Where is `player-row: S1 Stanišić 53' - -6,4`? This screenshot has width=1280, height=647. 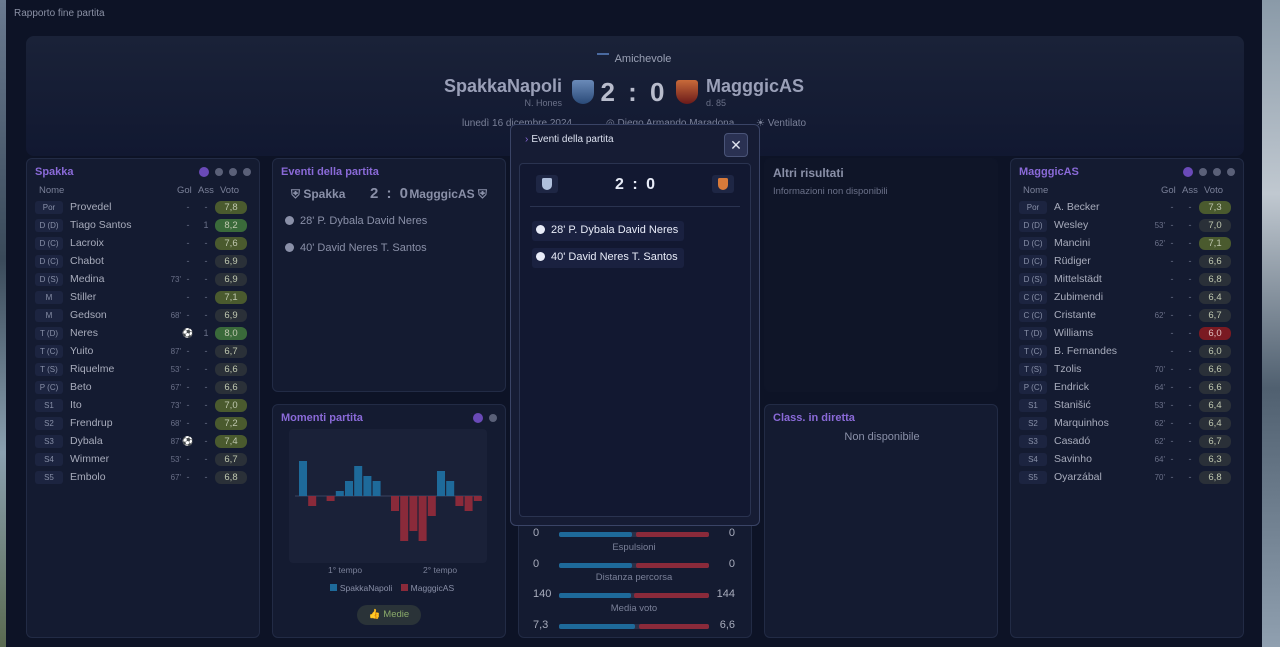
player-row: S1 Stanišić 53' - -6,4 is located at coordinates (1127, 405).